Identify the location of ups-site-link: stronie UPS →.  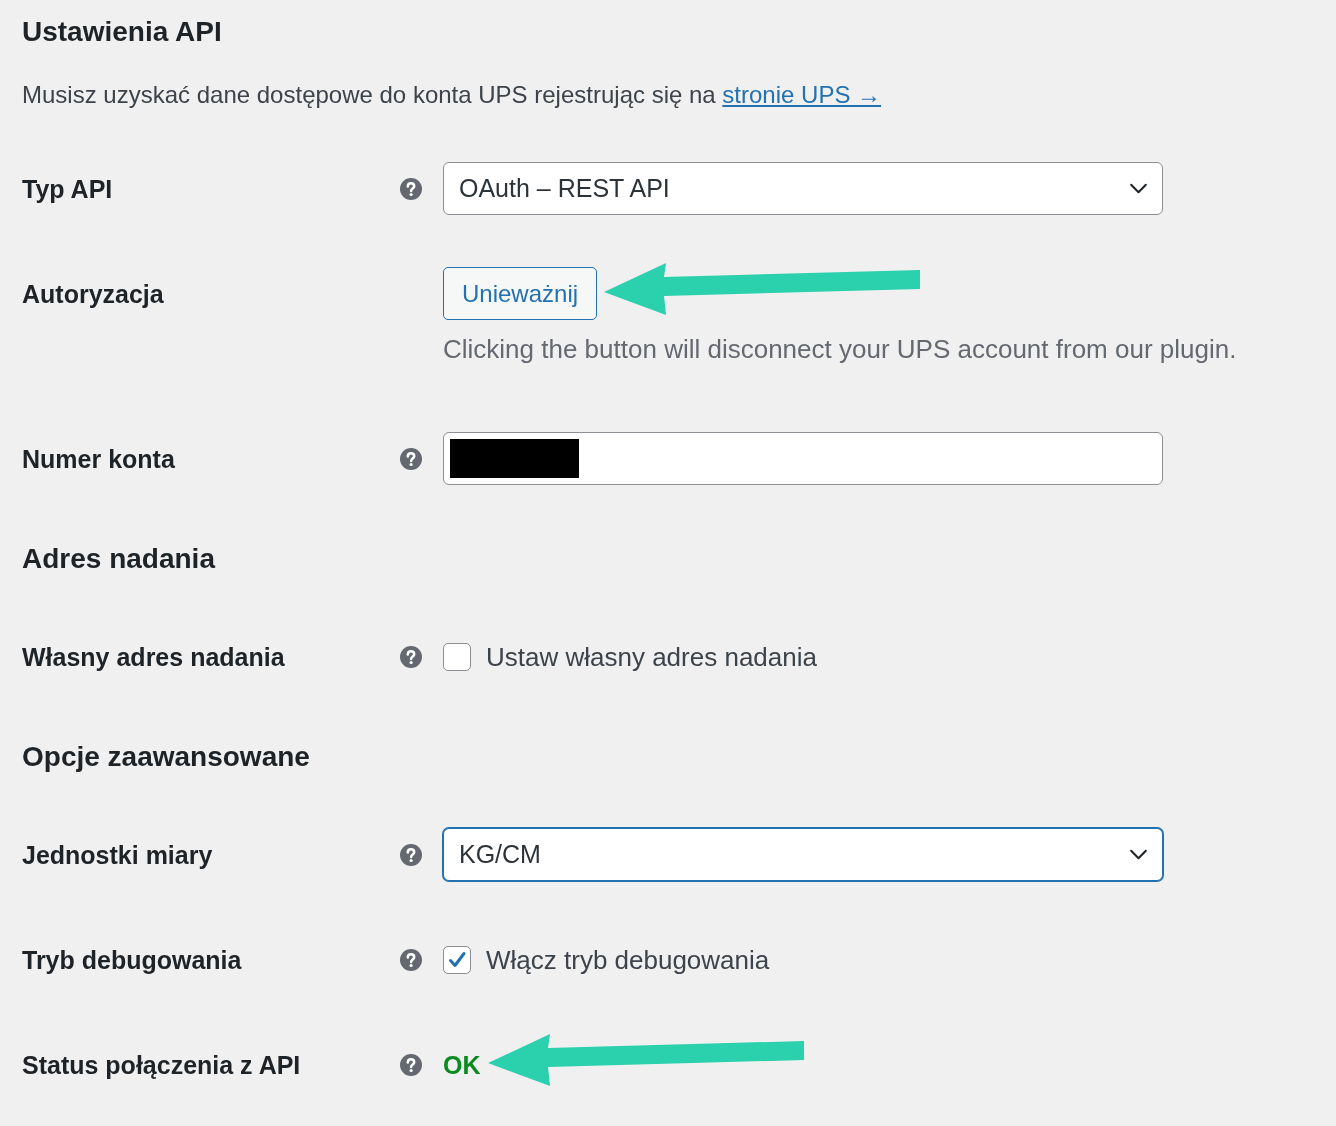
(802, 94).